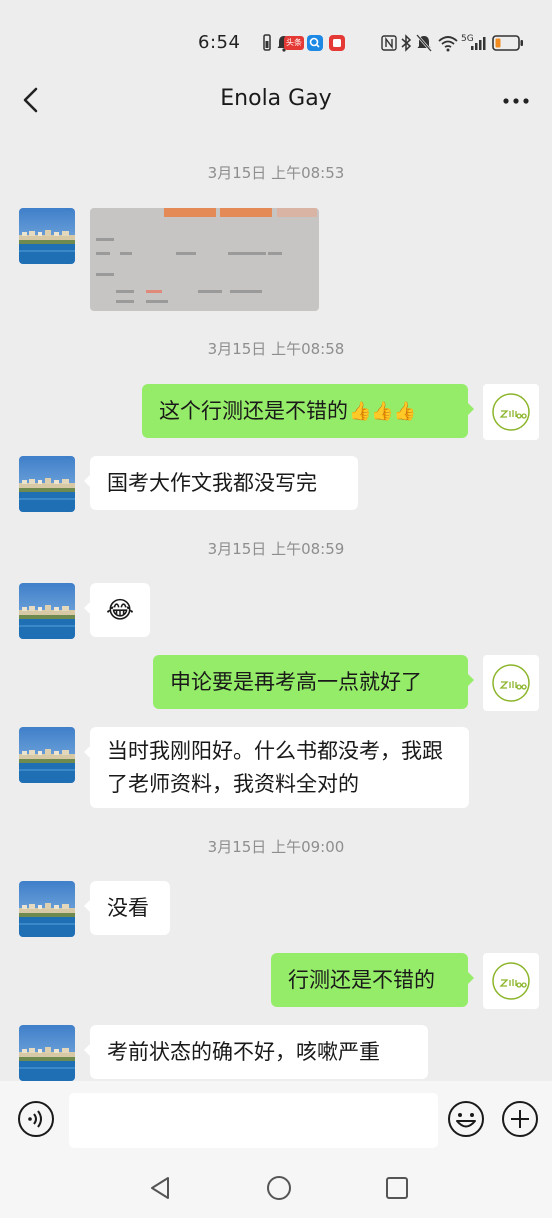  I want to click on nav-back-button, so click(161, 1188).